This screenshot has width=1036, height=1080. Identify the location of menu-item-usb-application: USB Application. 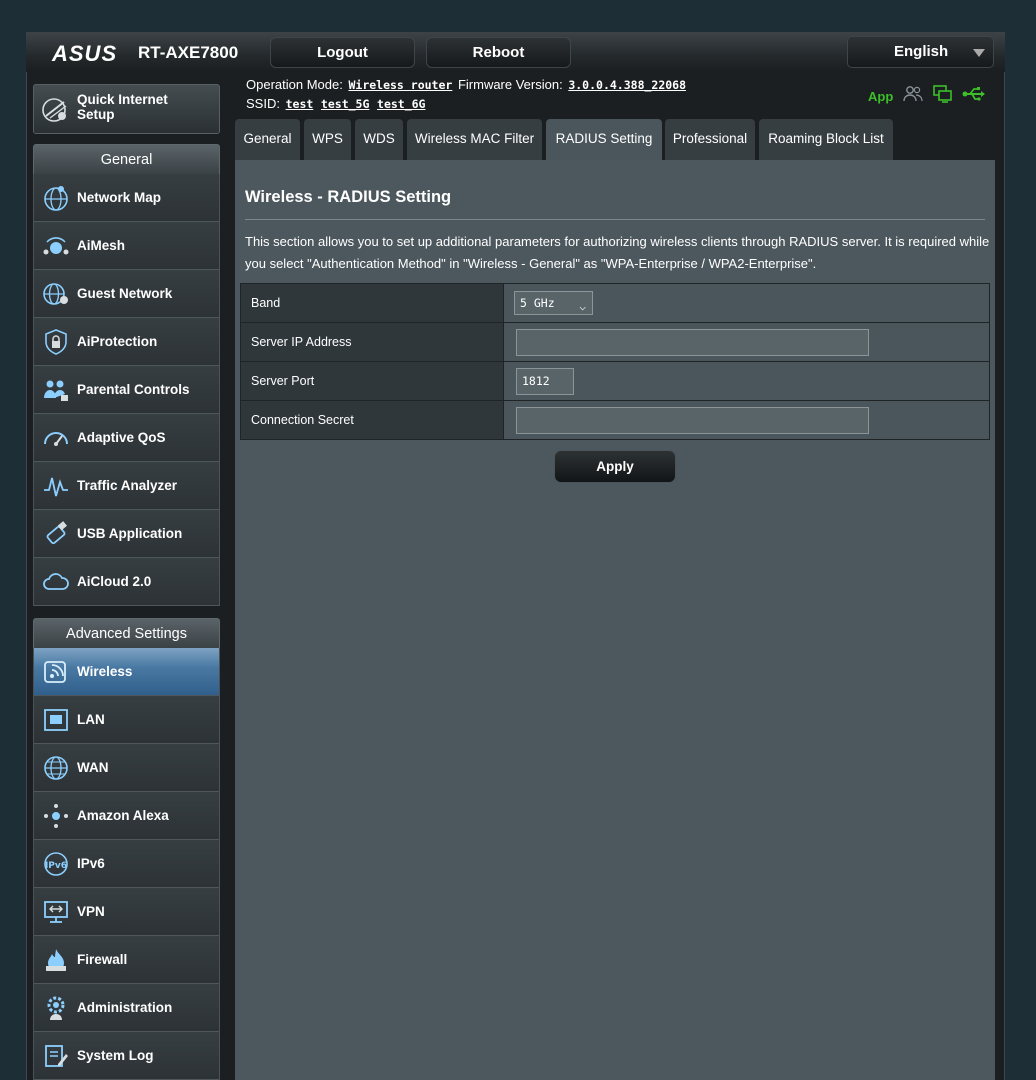
(126, 534).